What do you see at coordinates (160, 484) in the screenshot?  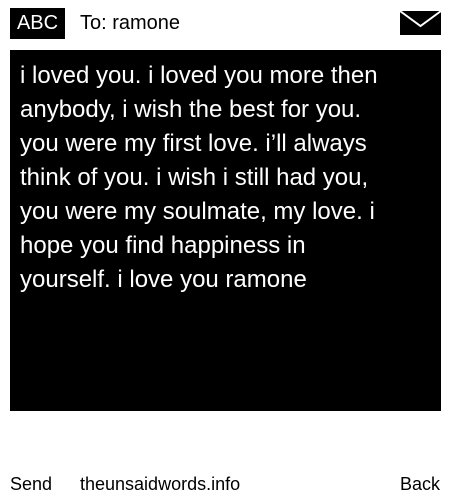 I see `site-label: theunsaidwords.info` at bounding box center [160, 484].